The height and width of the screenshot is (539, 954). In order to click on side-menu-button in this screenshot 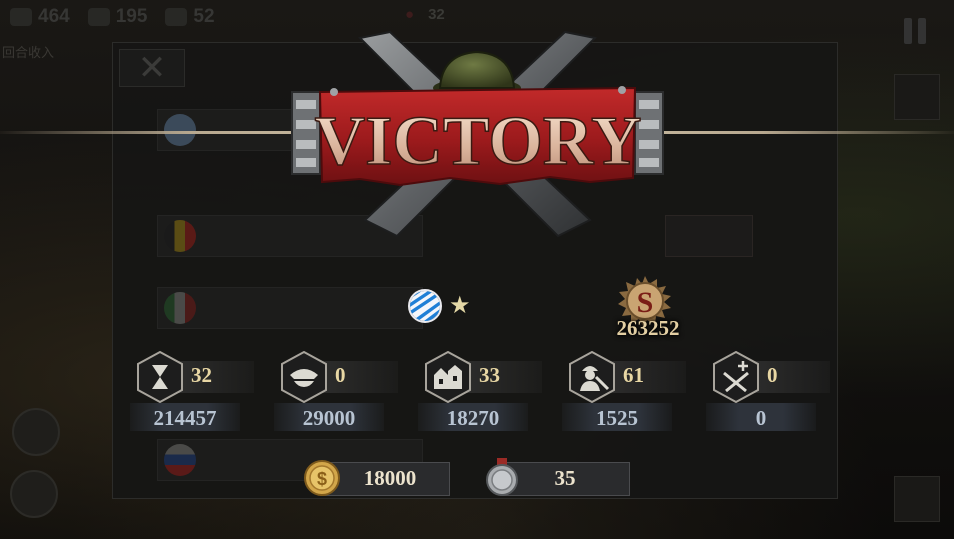, I will do `click(917, 97)`.